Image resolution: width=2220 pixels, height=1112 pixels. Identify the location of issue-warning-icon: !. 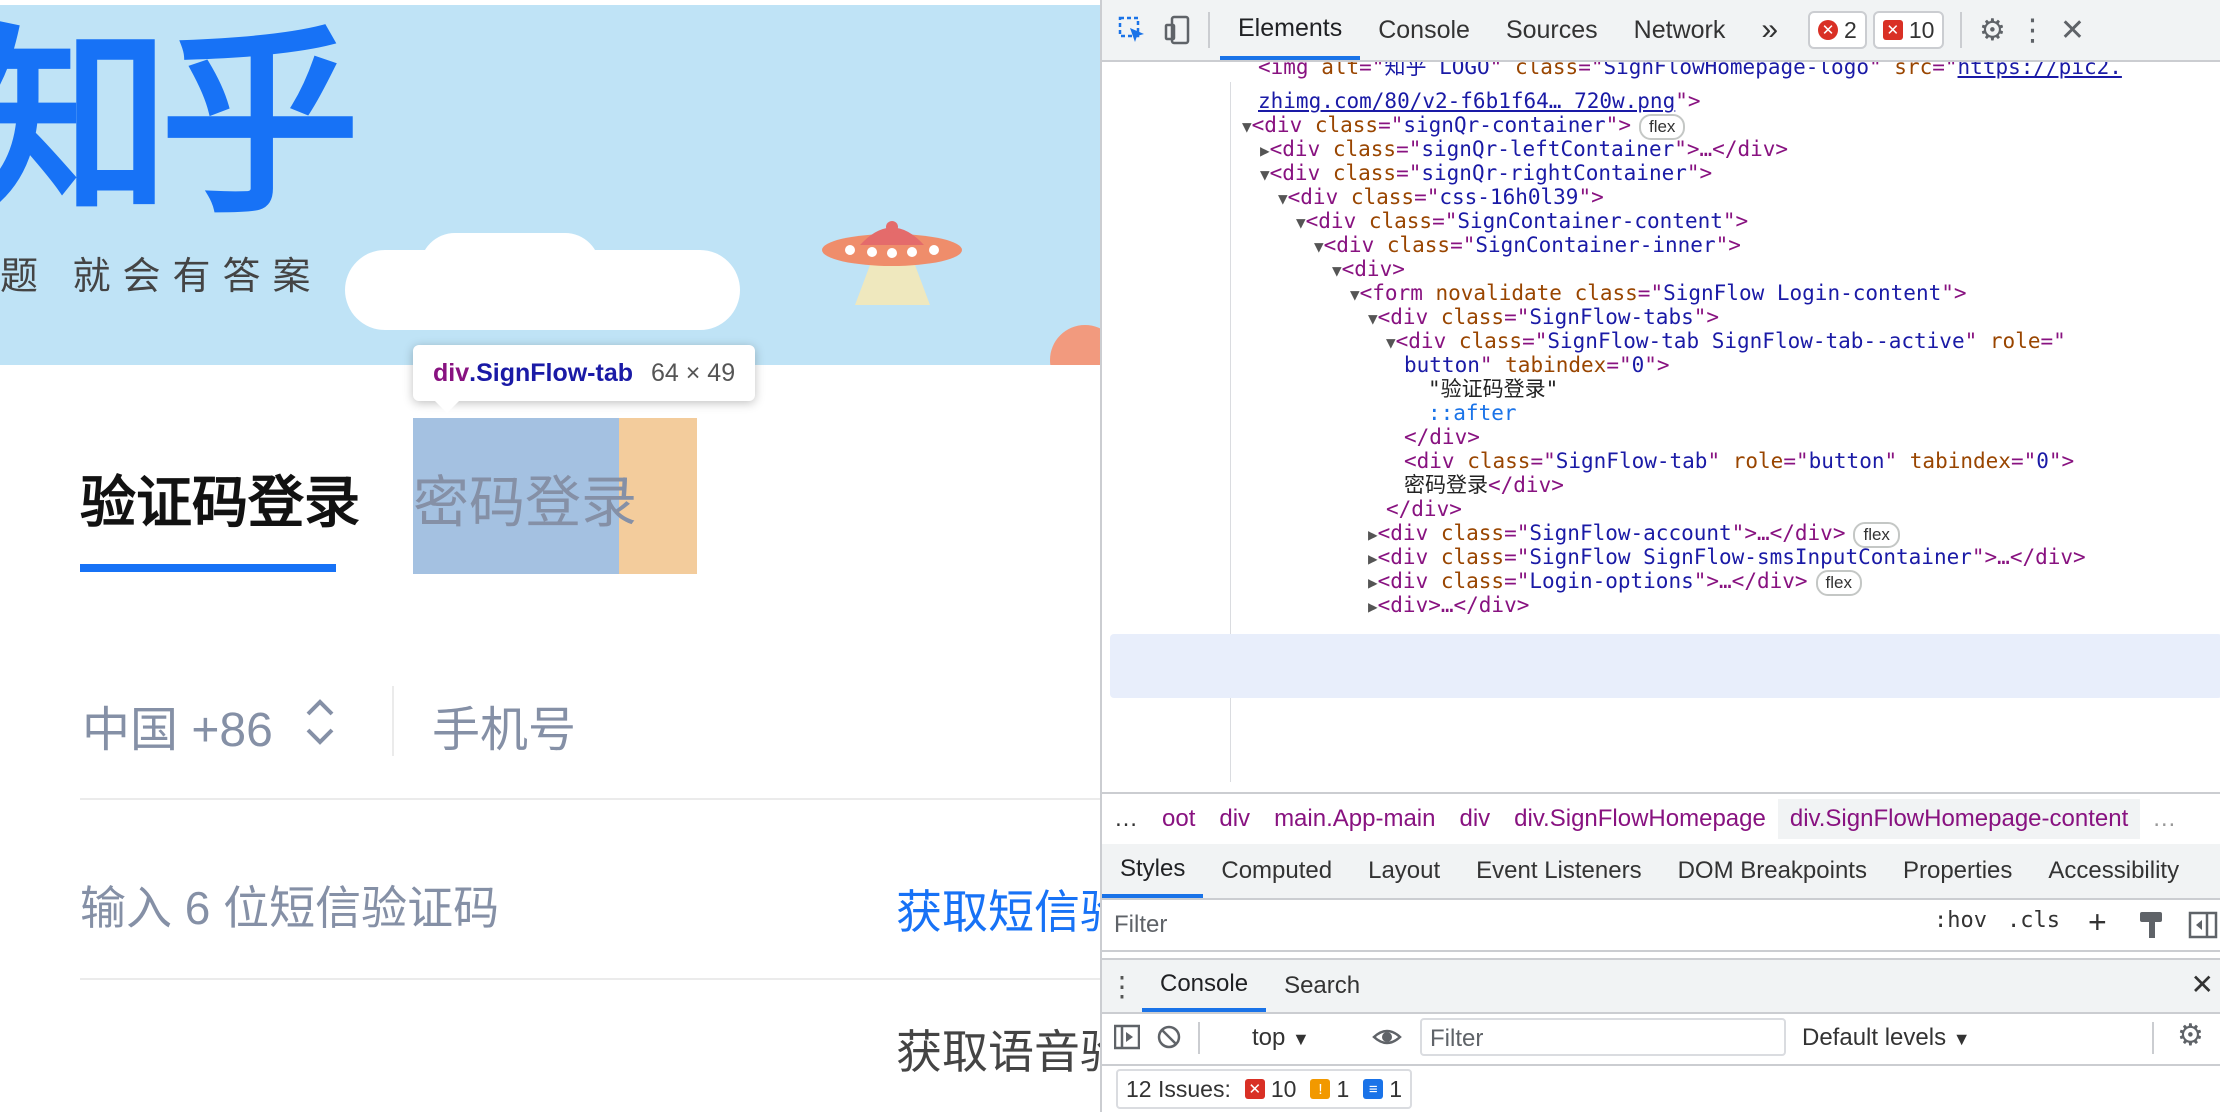
(1320, 1089).